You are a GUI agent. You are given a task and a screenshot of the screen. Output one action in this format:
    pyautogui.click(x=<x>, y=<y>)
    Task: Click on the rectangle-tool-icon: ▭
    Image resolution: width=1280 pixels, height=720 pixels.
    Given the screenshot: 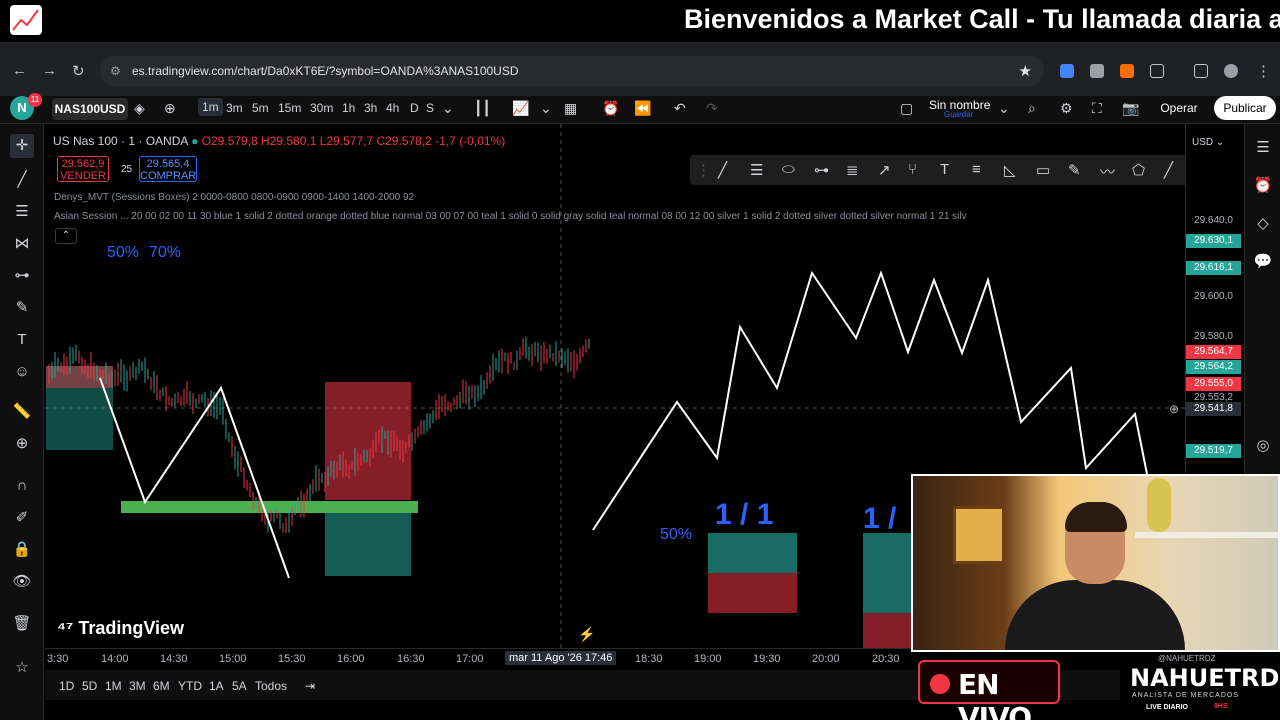 What is the action you would take?
    pyautogui.click(x=1043, y=170)
    